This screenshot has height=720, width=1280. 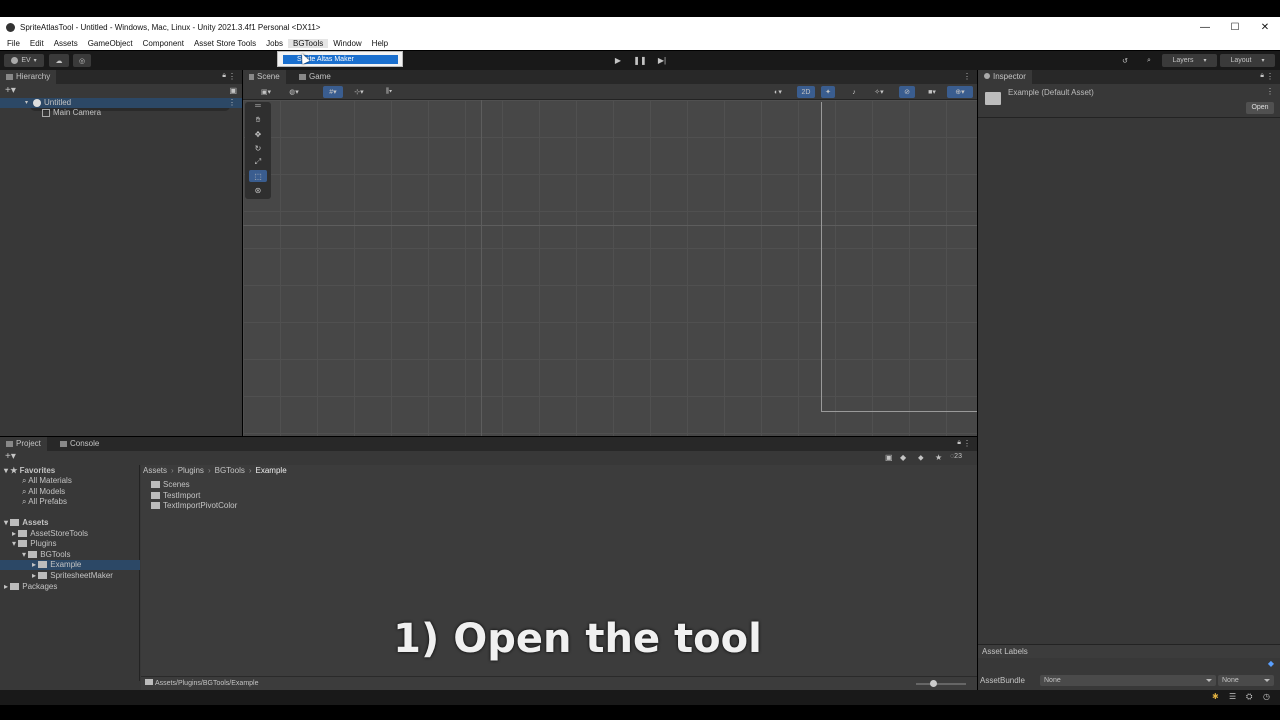 What do you see at coordinates (1235, 27) in the screenshot?
I see `maximize-button: ☐` at bounding box center [1235, 27].